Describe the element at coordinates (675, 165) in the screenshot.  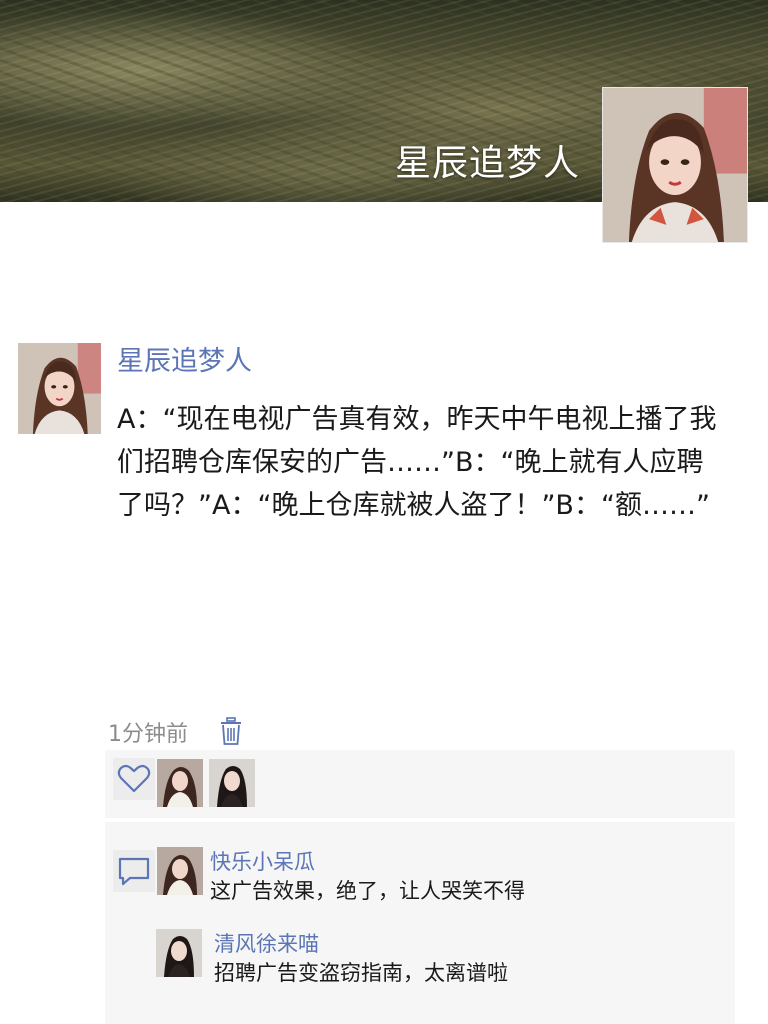
I see `profile-avatar` at that location.